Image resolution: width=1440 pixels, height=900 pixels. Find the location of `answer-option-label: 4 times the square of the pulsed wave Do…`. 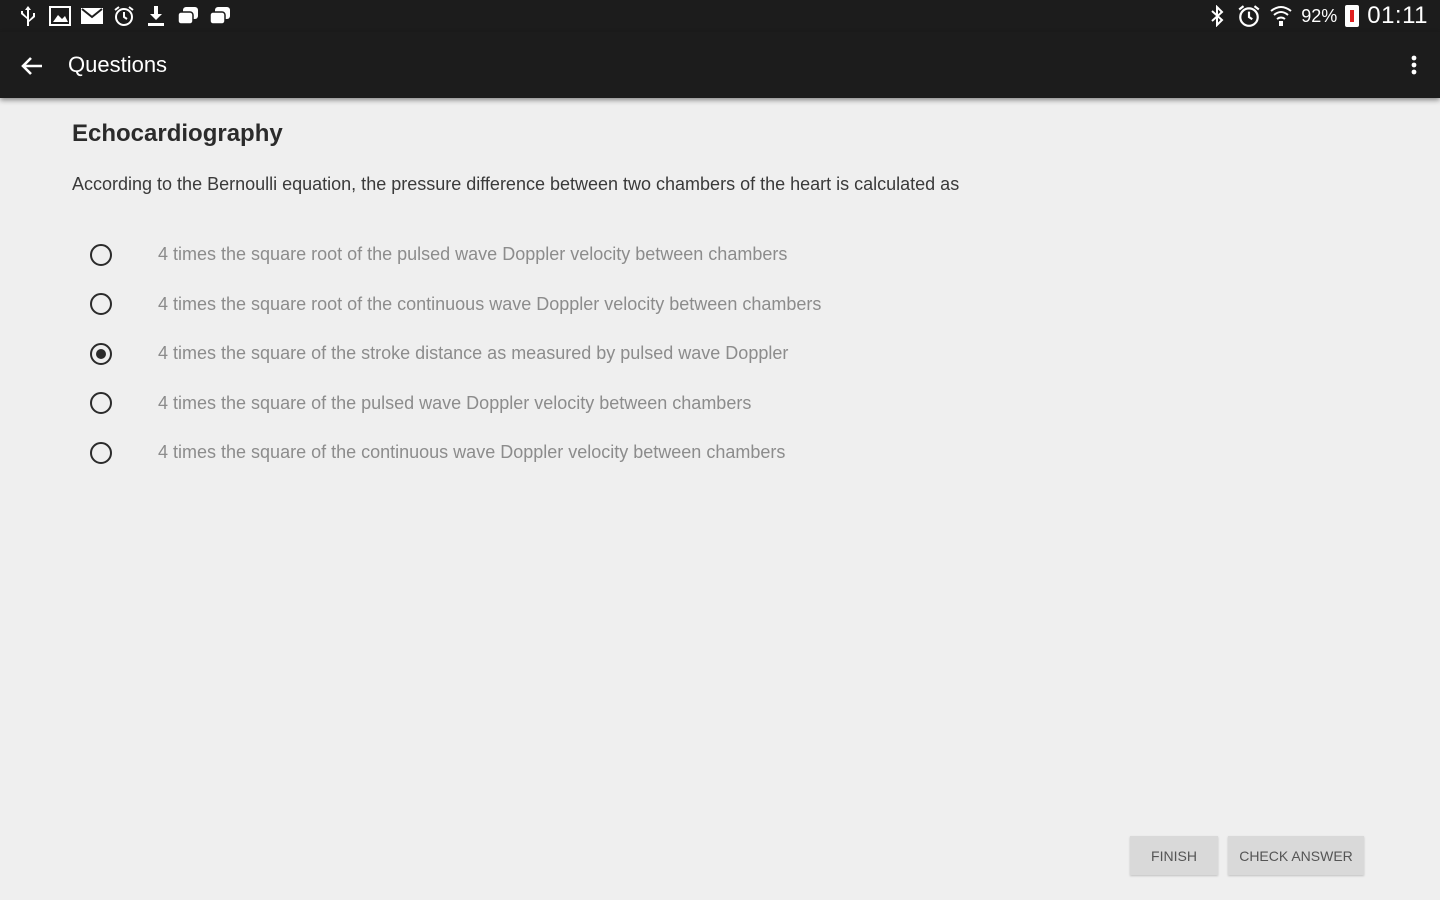

answer-option-label: 4 times the square of the pulsed wave Do… is located at coordinates (455, 402).